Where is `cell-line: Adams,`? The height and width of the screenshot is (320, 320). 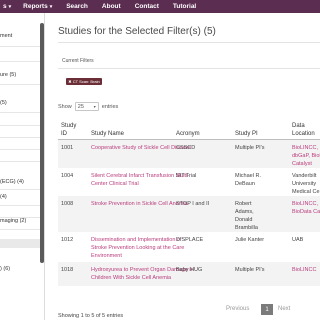
cell-line: Adams, is located at coordinates (244, 212).